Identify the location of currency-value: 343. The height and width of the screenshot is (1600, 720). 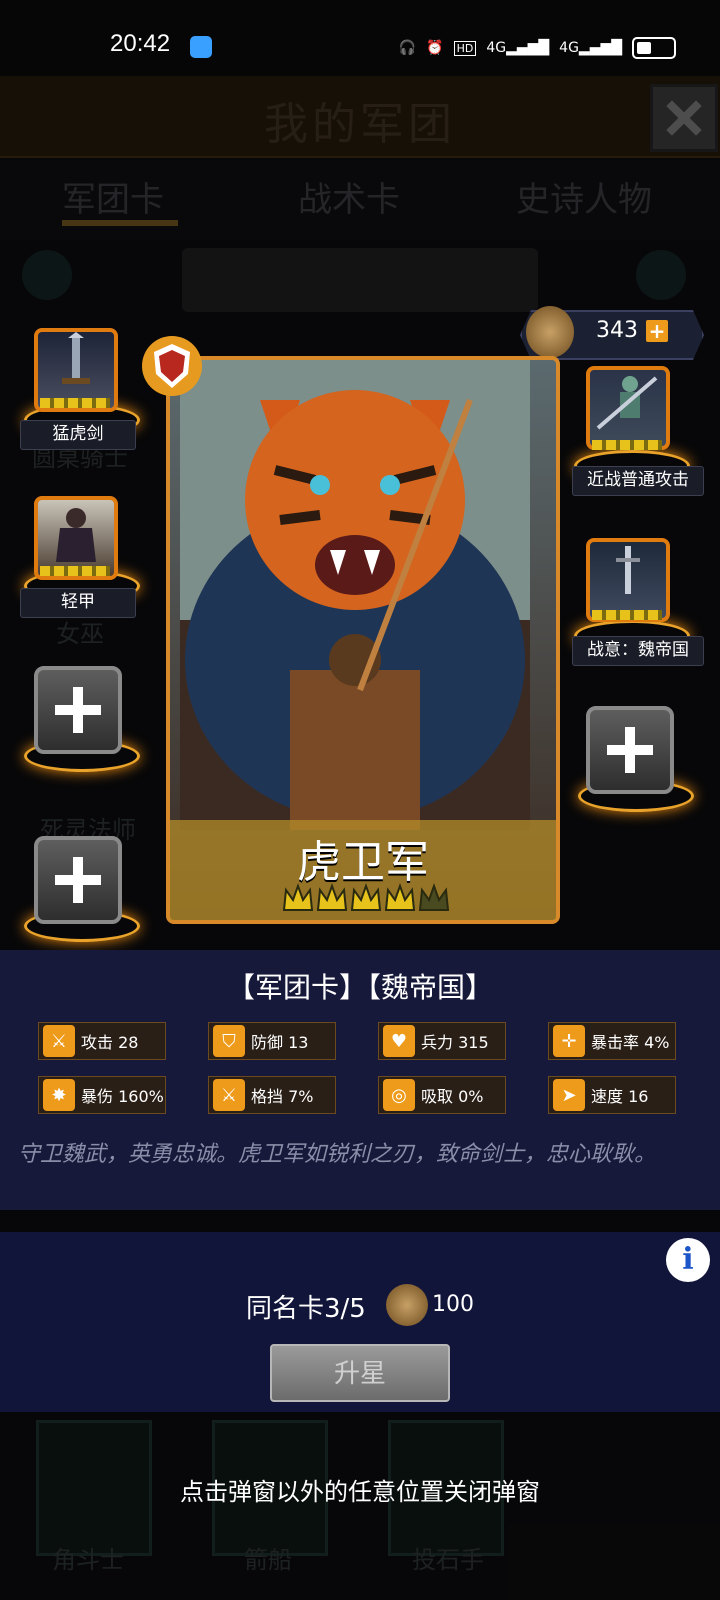
(617, 330).